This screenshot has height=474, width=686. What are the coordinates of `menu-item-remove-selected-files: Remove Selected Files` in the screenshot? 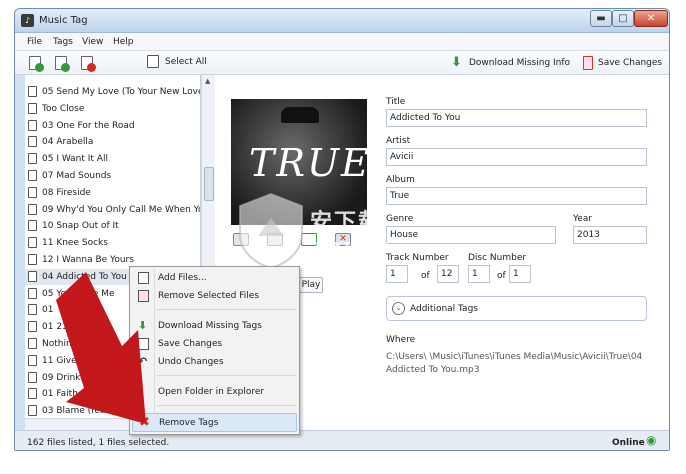 It's located at (214, 296).